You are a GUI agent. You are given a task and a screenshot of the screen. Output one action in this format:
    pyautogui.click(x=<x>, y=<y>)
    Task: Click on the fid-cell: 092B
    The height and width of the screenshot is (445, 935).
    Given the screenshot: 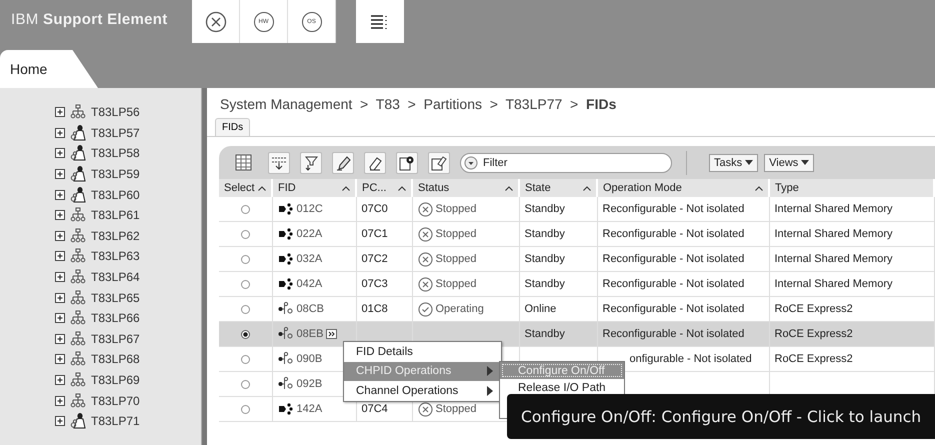 What is the action you would take?
    pyautogui.click(x=309, y=384)
    